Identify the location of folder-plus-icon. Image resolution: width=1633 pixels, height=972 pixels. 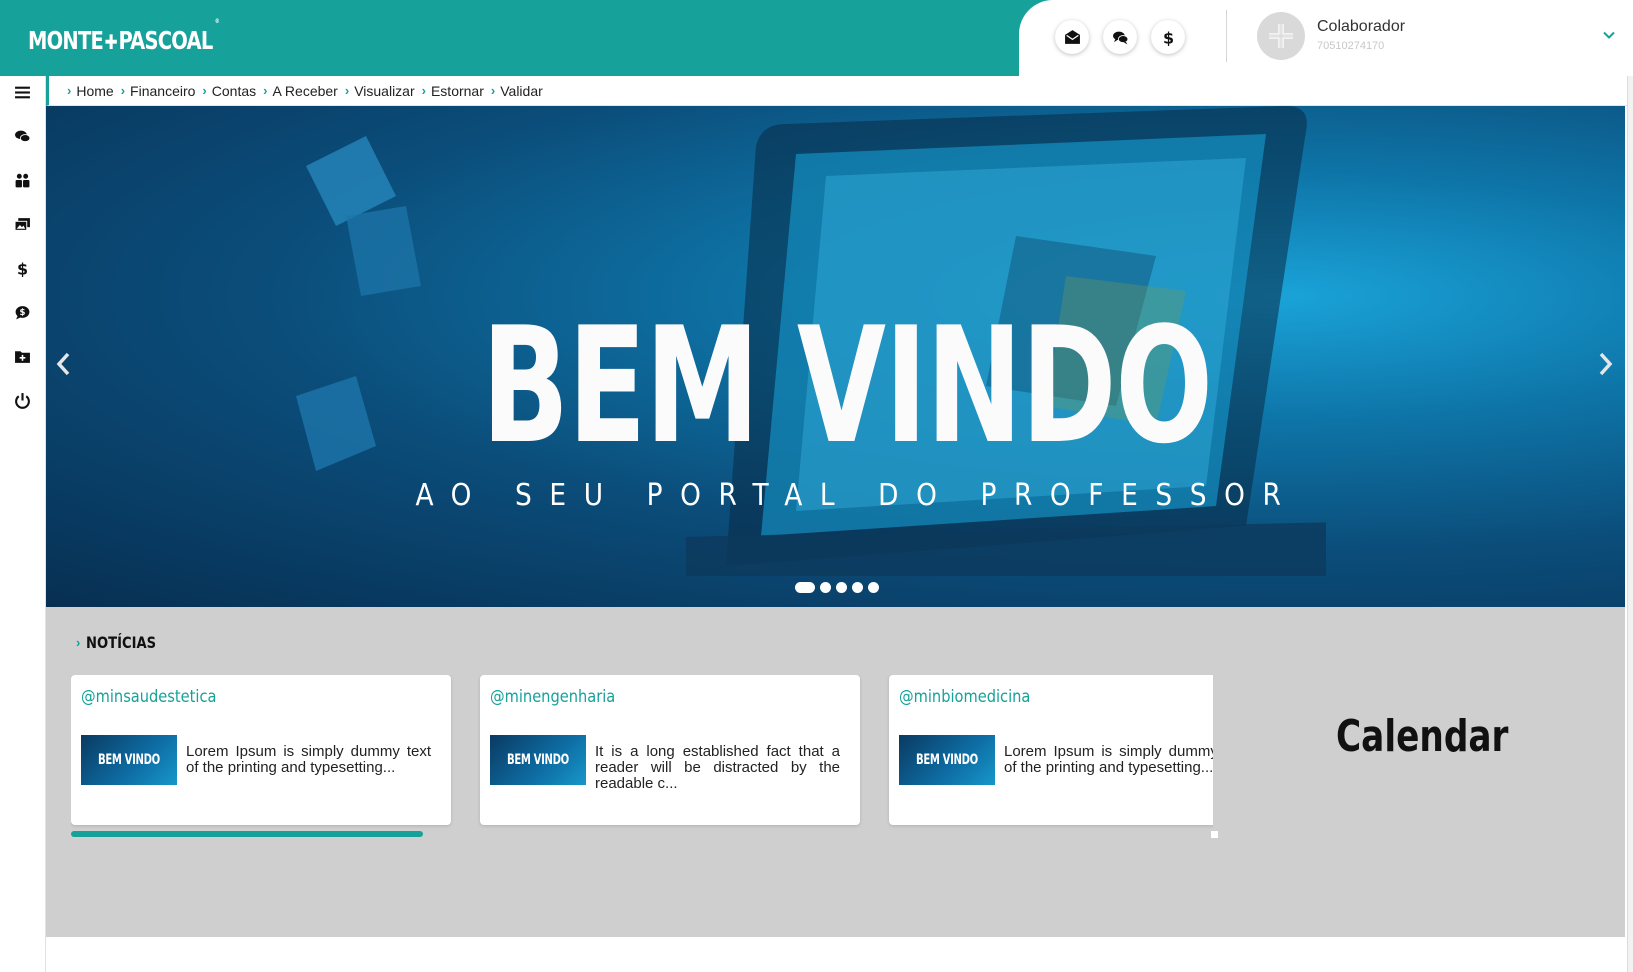
(22, 356).